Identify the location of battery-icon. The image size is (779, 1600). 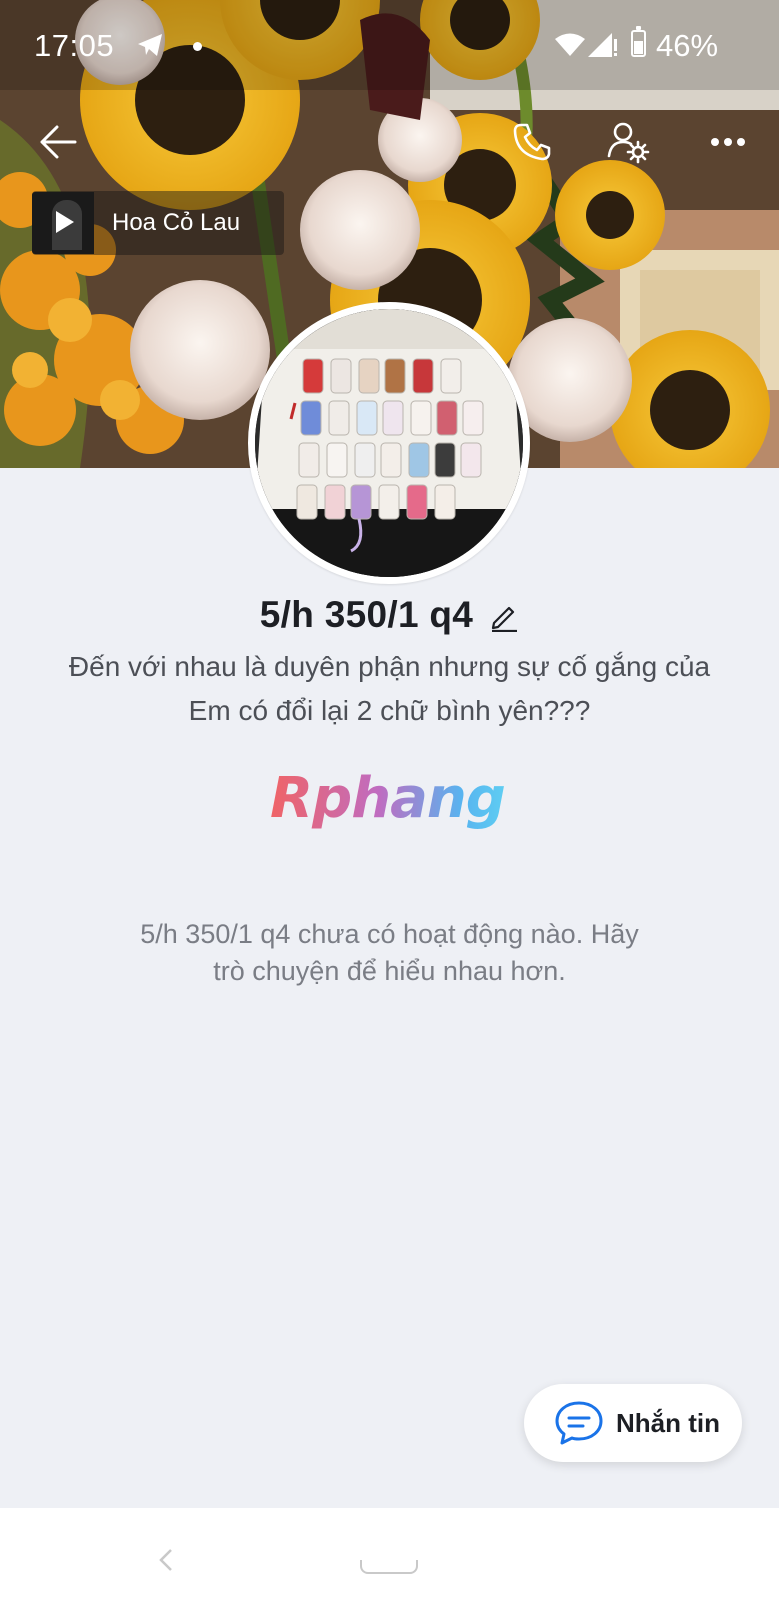
(638, 41).